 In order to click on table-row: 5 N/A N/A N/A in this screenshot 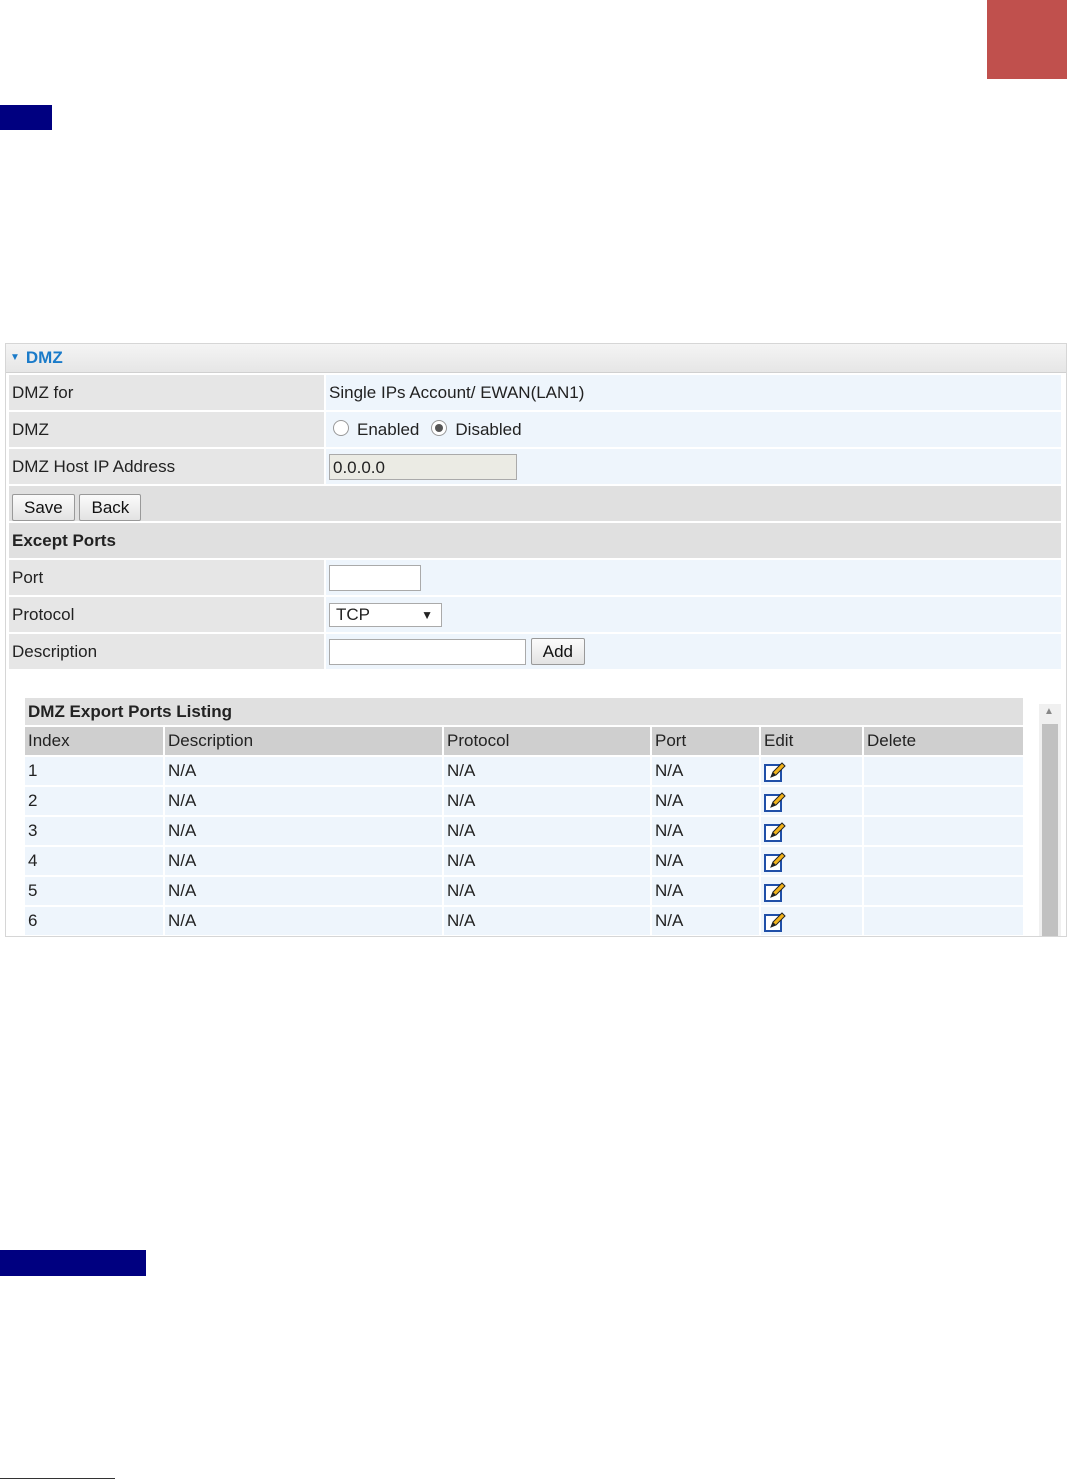, I will do `click(524, 891)`.